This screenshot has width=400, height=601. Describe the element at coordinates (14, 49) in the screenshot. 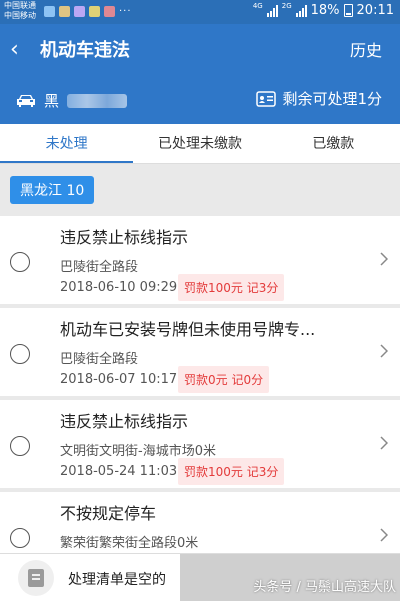

I see `back-arrow-icon: ‹` at that location.